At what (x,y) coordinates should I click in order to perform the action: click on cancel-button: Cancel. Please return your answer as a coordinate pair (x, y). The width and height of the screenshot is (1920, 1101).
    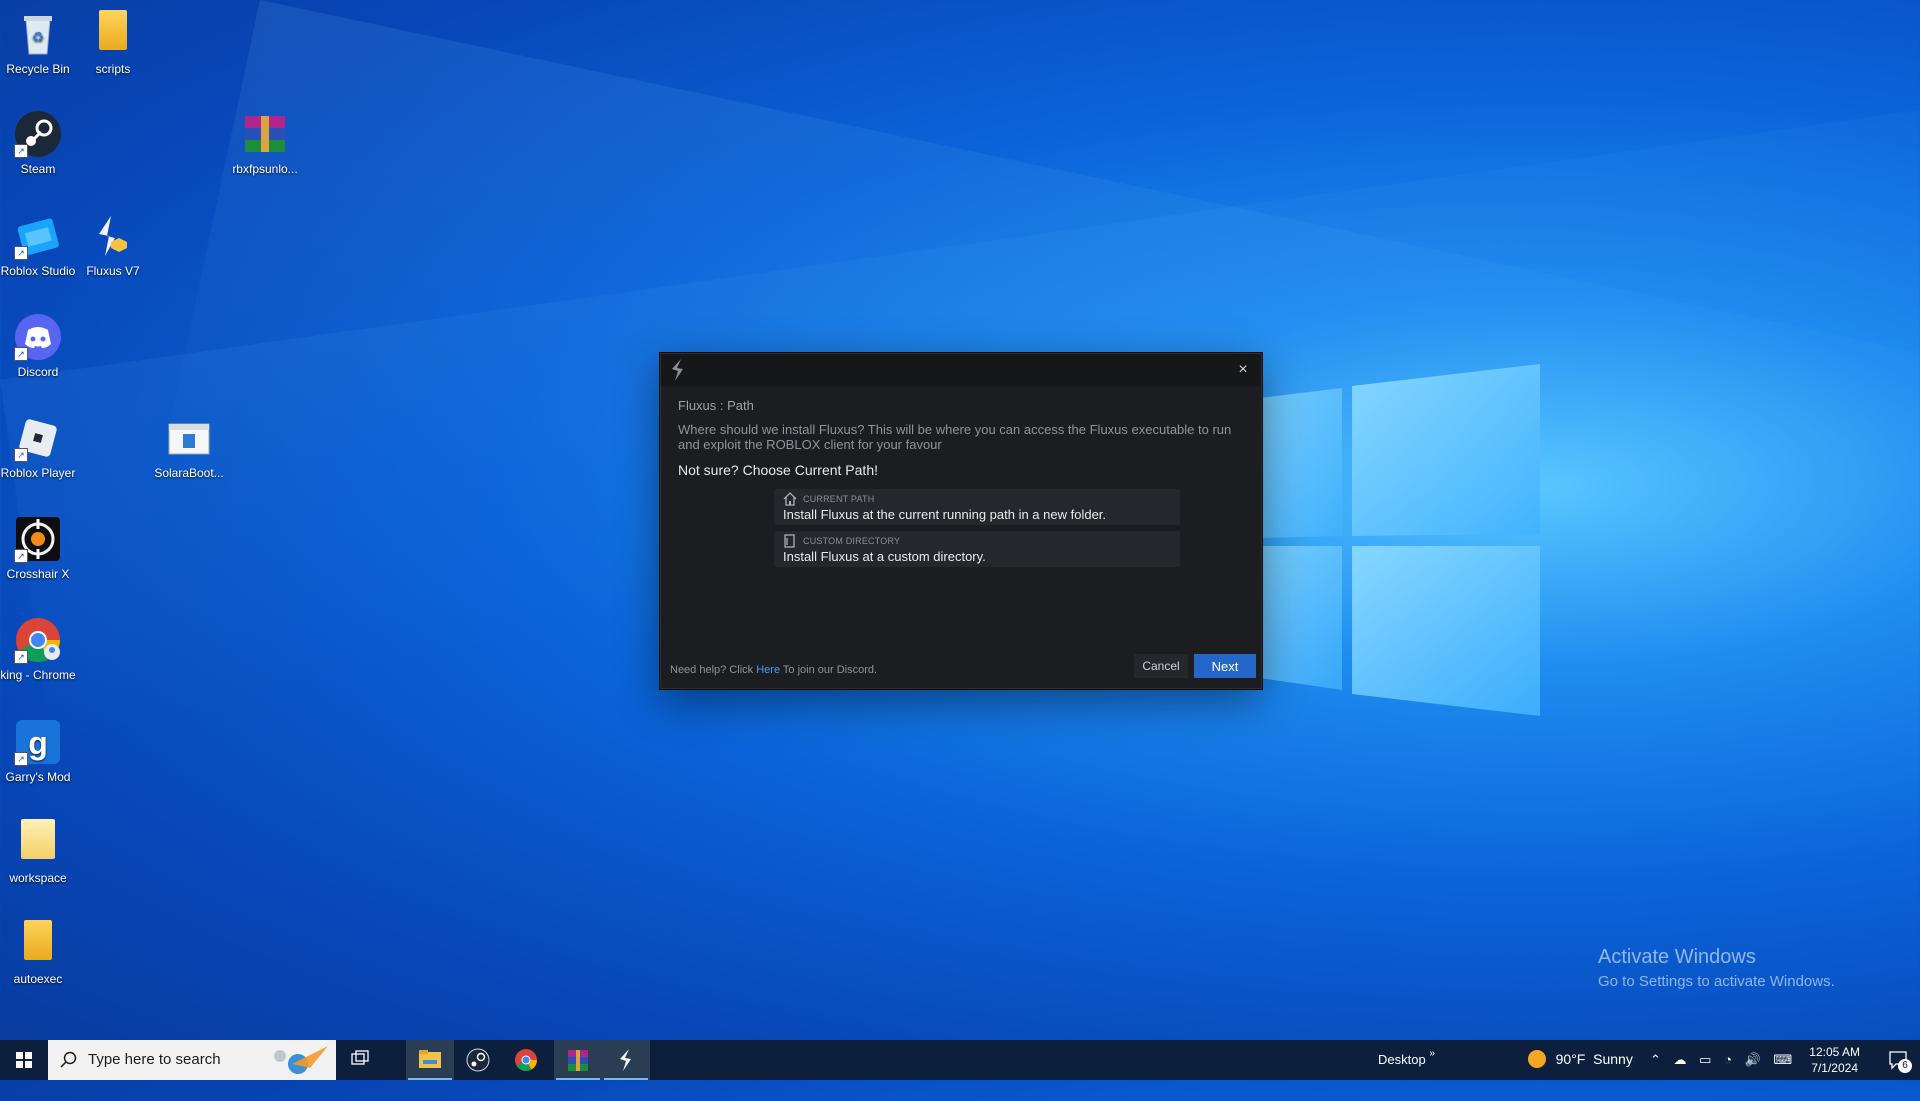
    Looking at the image, I should click on (1161, 666).